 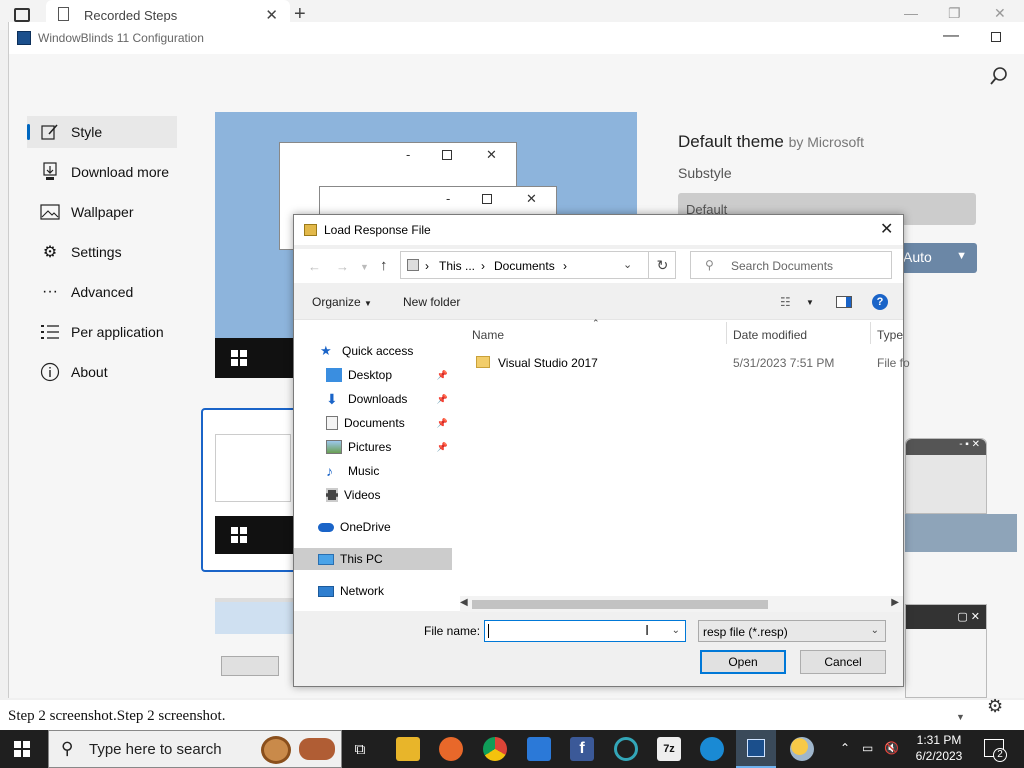 What do you see at coordinates (843, 662) in the screenshot?
I see `cancel-button: Cancel` at bounding box center [843, 662].